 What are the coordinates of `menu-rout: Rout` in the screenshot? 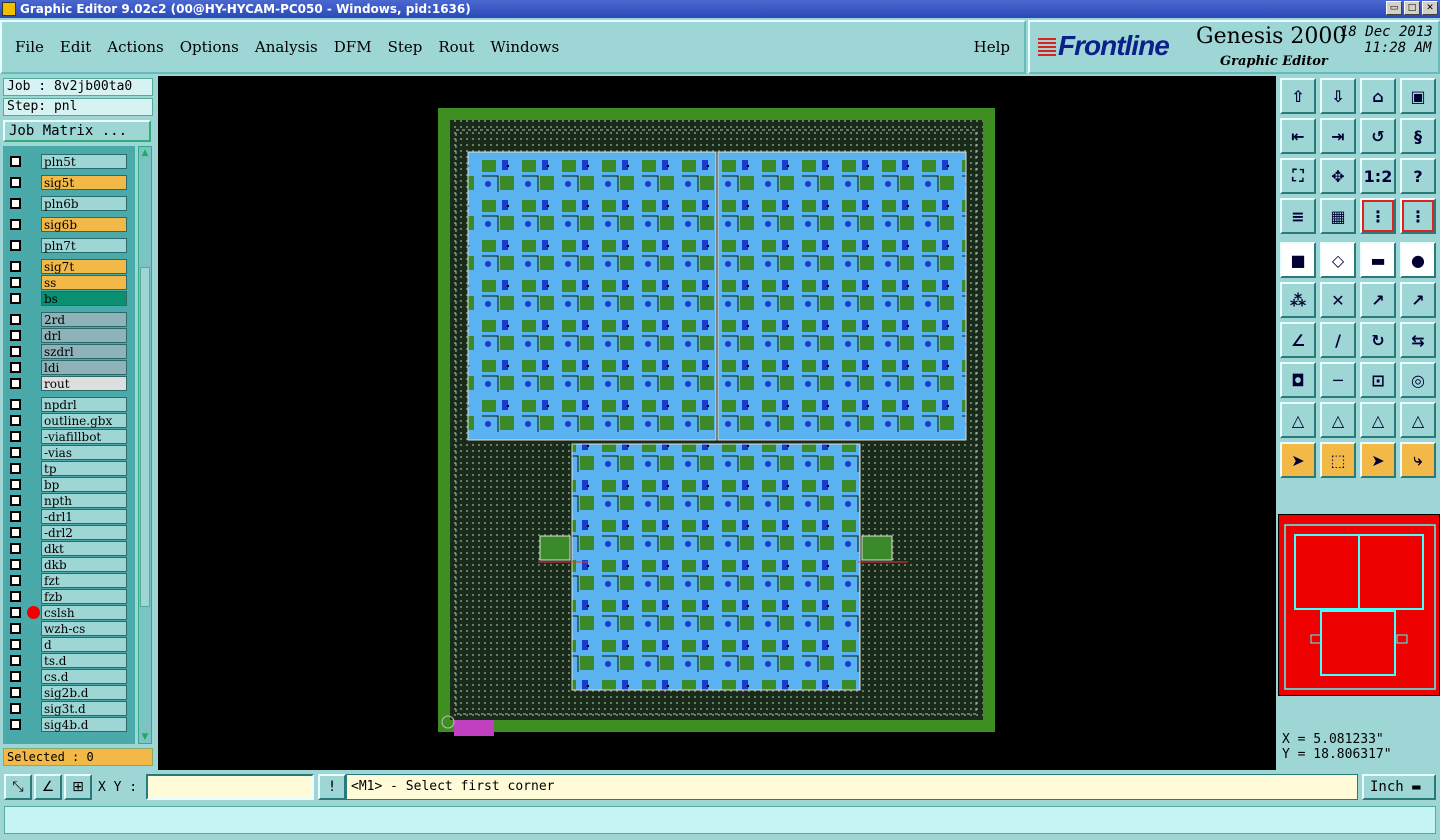 It's located at (456, 47).